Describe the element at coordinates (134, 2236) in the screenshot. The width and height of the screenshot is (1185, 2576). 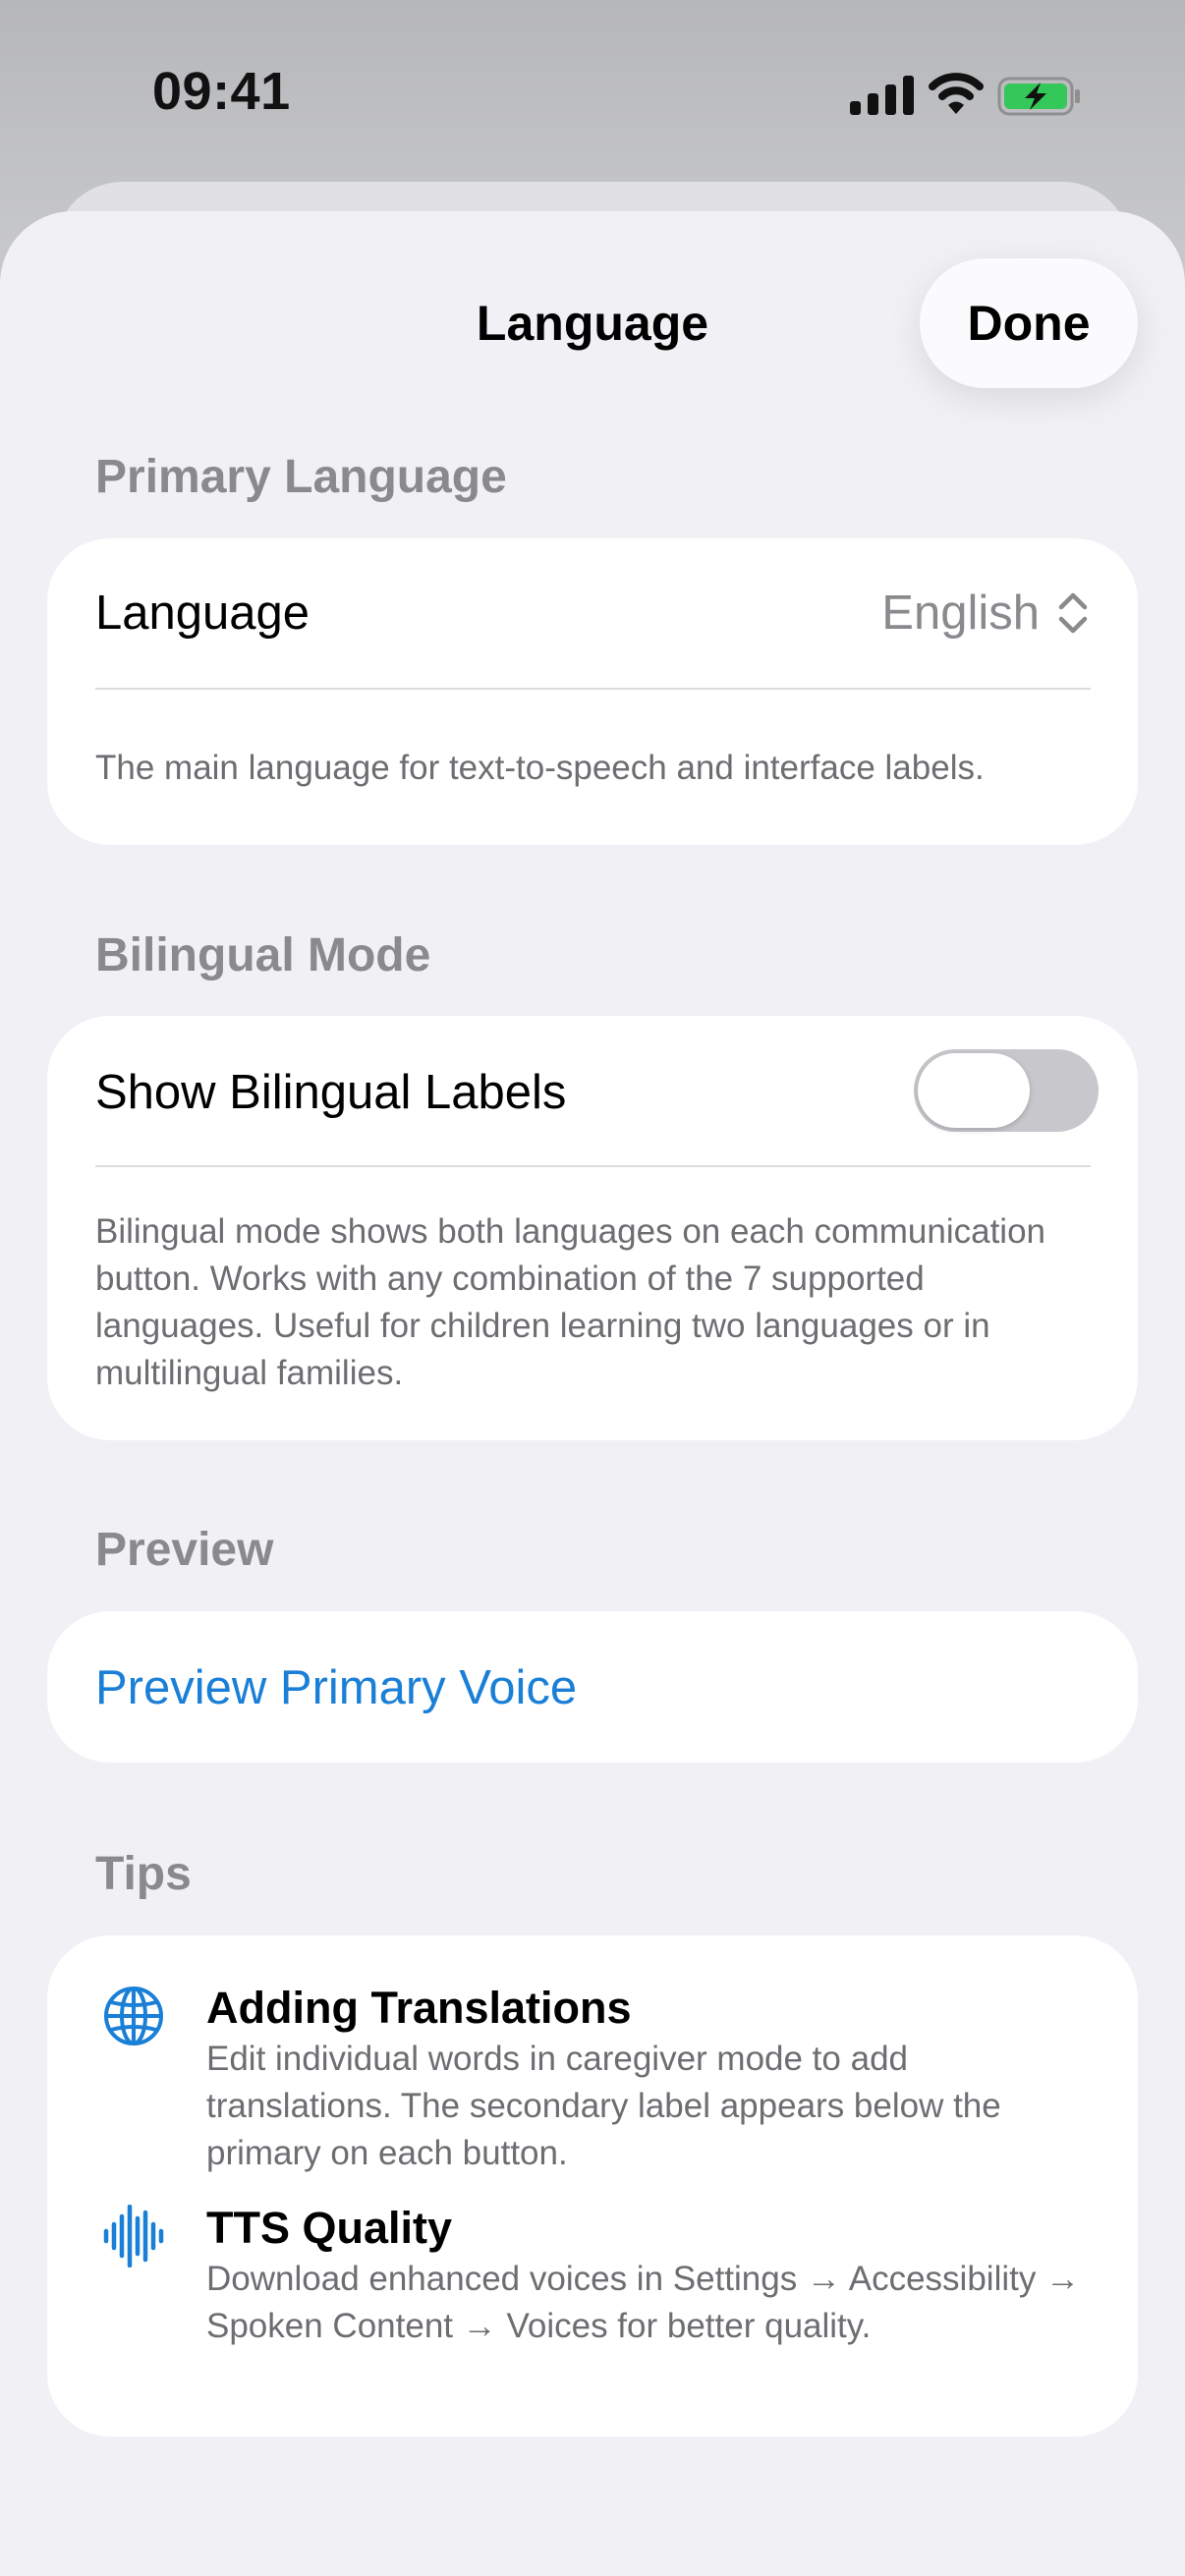
I see `waveform-icon` at that location.